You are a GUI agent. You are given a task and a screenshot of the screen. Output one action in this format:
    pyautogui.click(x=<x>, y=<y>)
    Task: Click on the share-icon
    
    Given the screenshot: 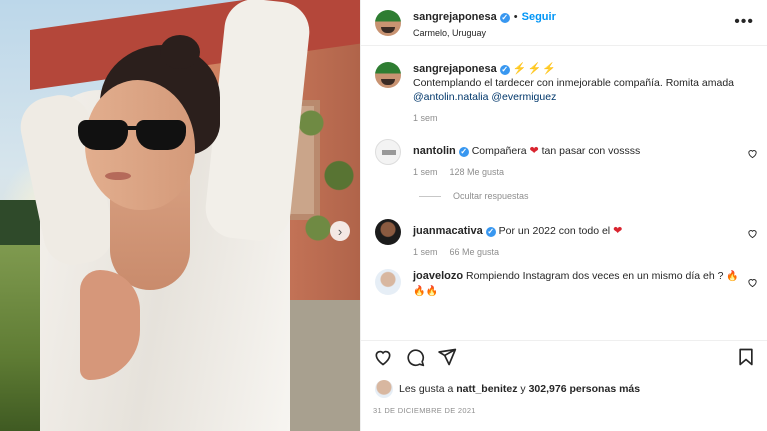 What is the action you would take?
    pyautogui.click(x=447, y=357)
    